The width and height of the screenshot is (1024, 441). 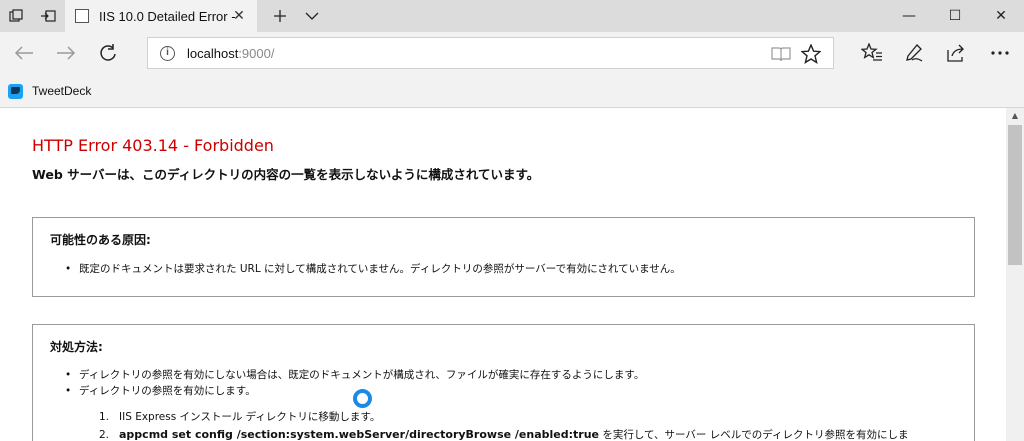 What do you see at coordinates (280, 16) in the screenshot?
I see `new-tab-icon` at bounding box center [280, 16].